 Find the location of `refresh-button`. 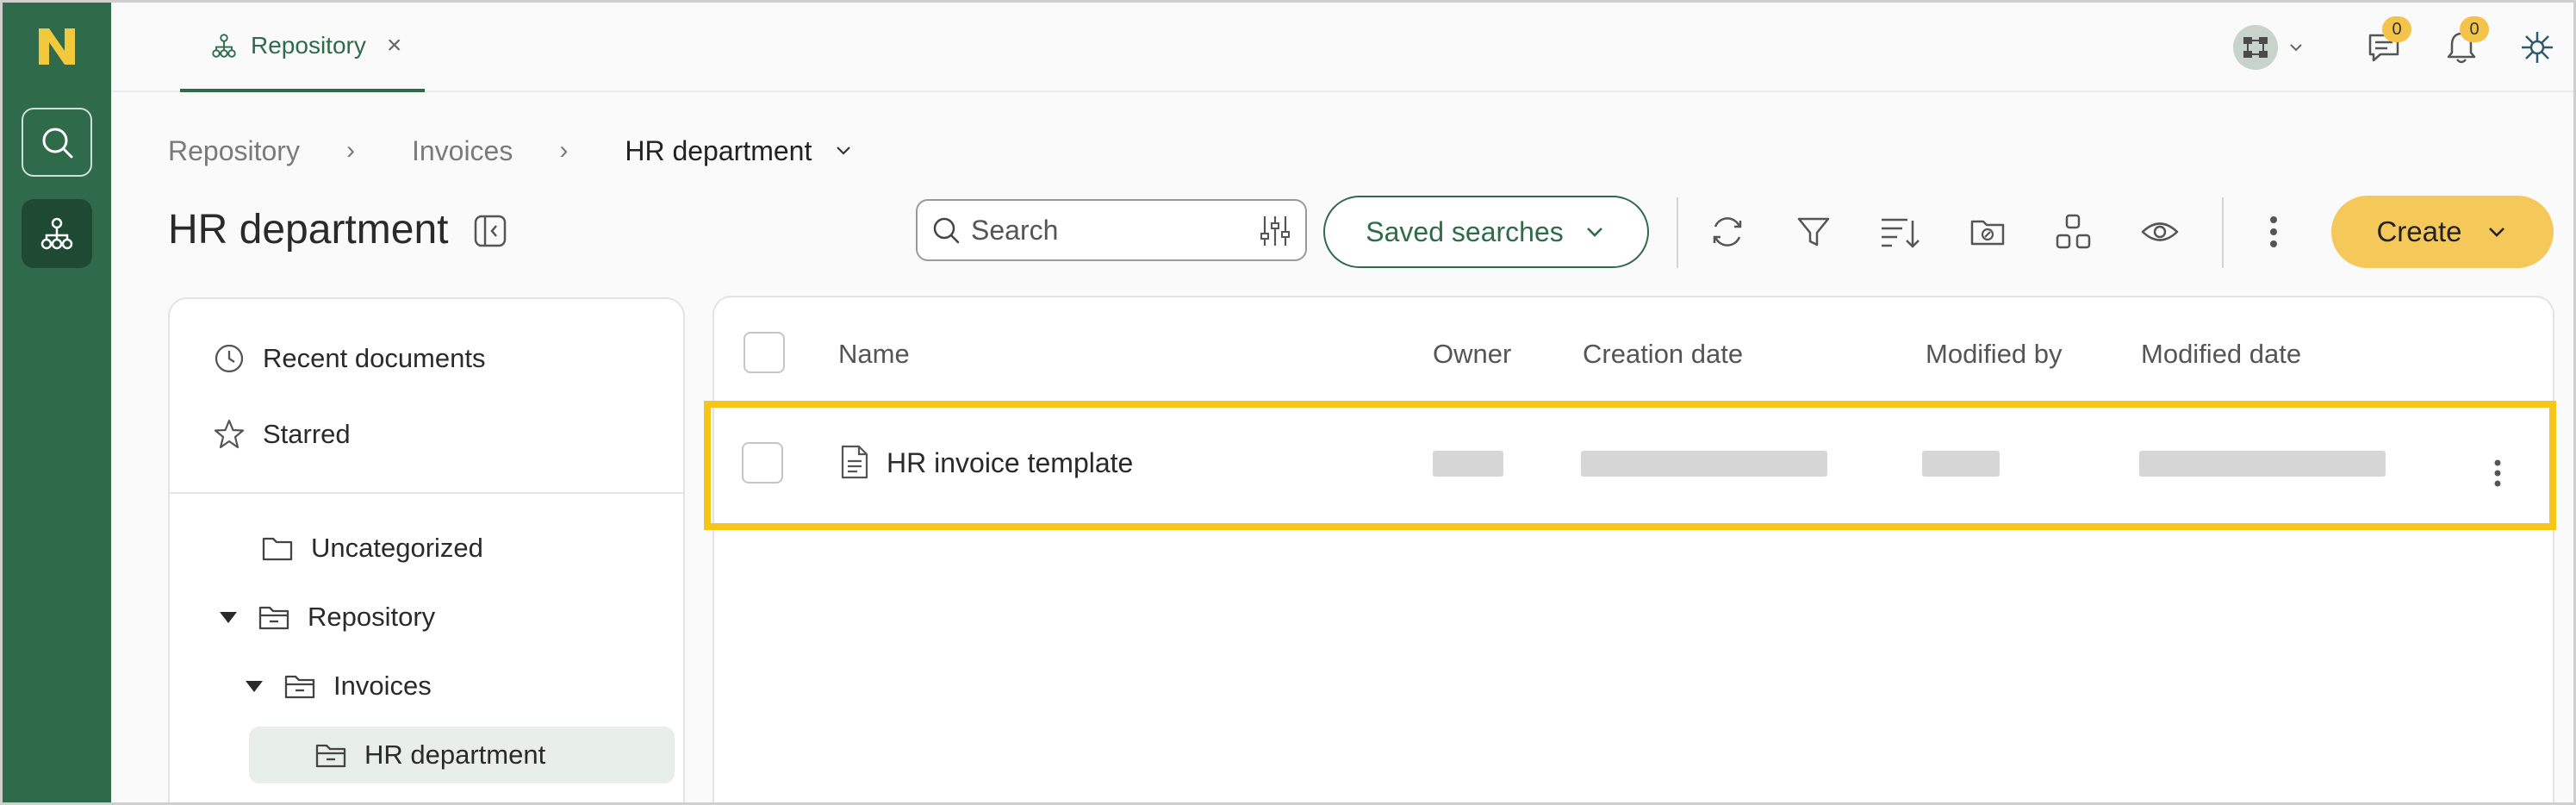

refresh-button is located at coordinates (1728, 232).